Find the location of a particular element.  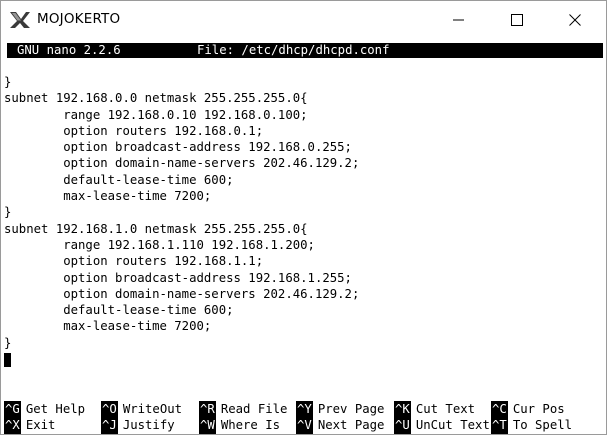

shortcut-key: ^R is located at coordinates (207, 409).